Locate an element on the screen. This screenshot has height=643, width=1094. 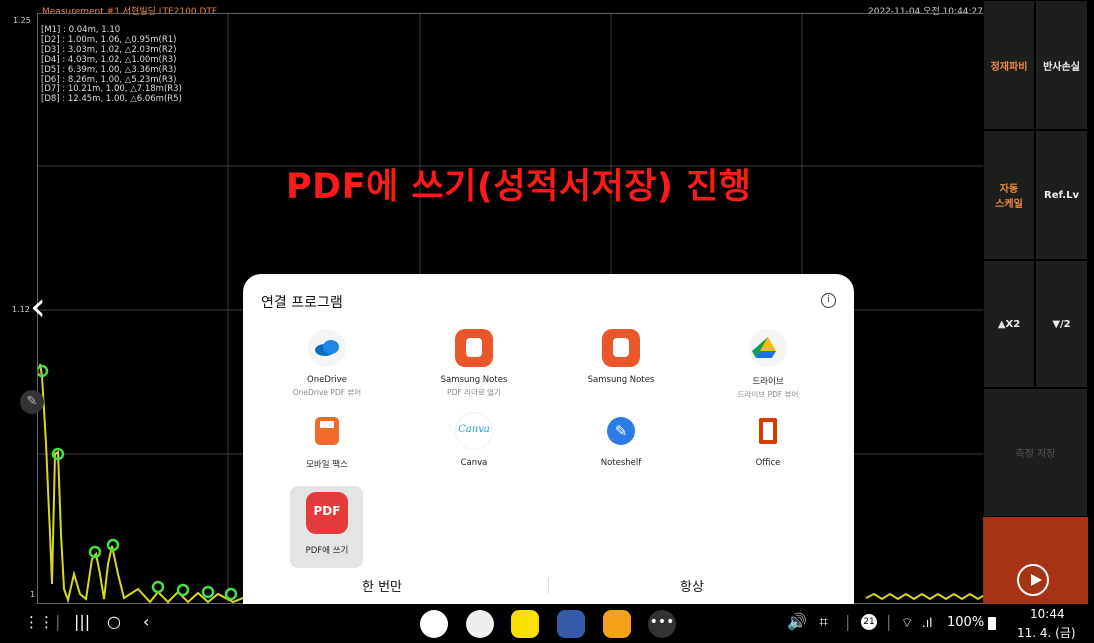
info-icon: i is located at coordinates (828, 300).